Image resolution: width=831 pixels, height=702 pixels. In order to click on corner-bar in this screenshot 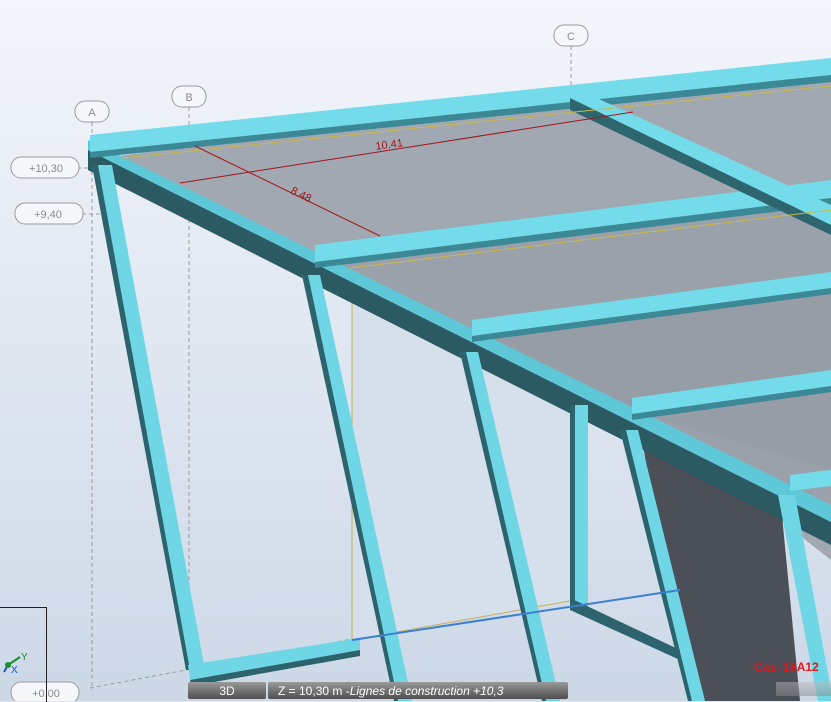, I will do `click(803, 689)`.